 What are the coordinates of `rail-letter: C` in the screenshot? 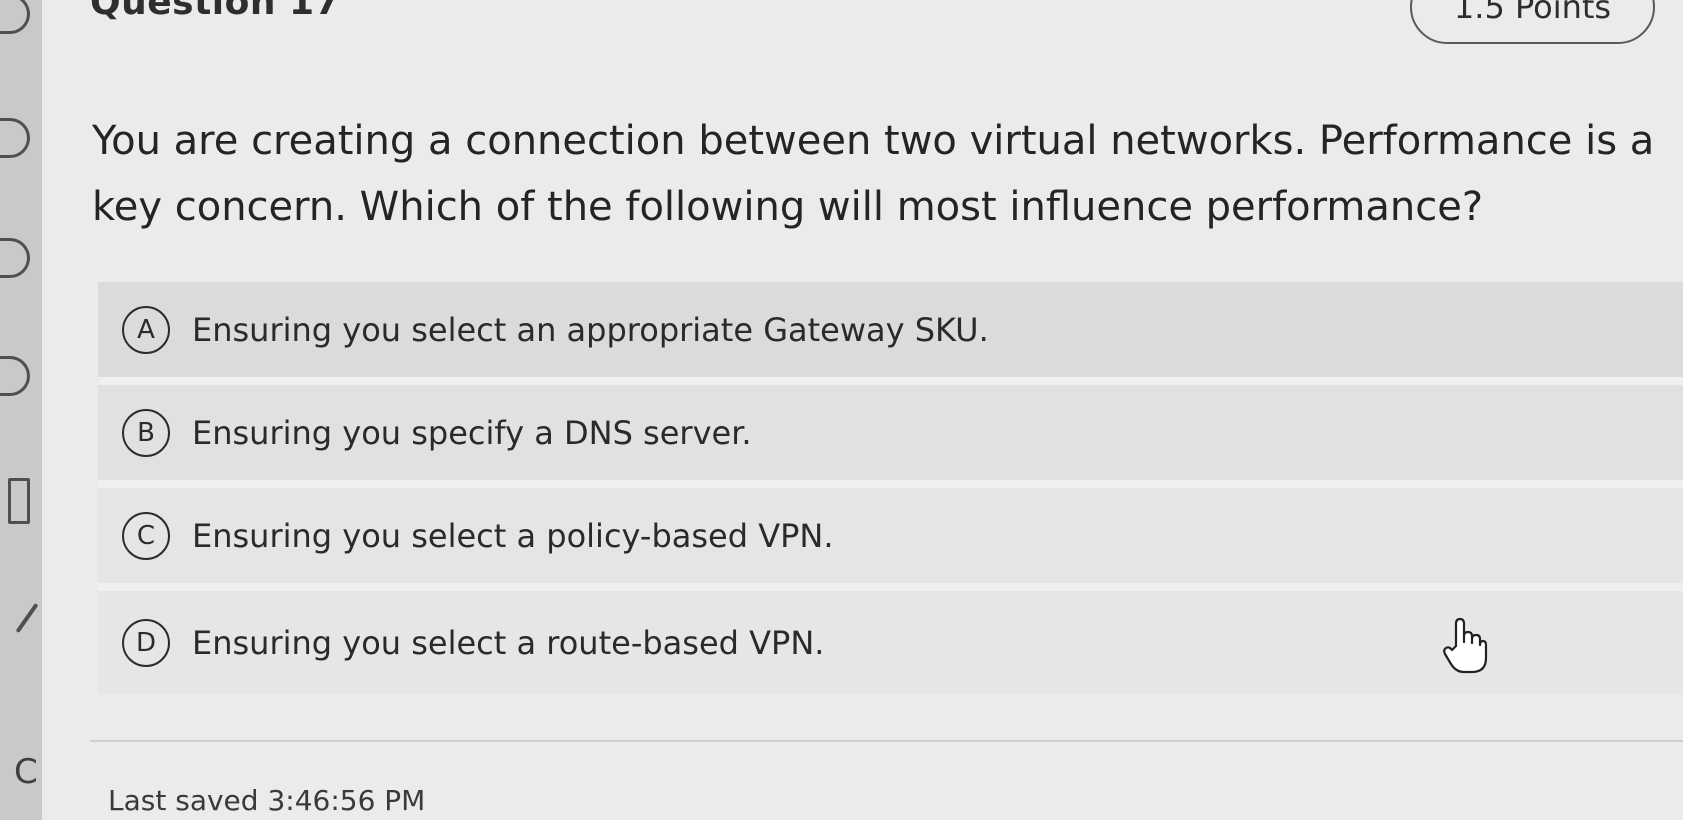 It's located at (26, 772).